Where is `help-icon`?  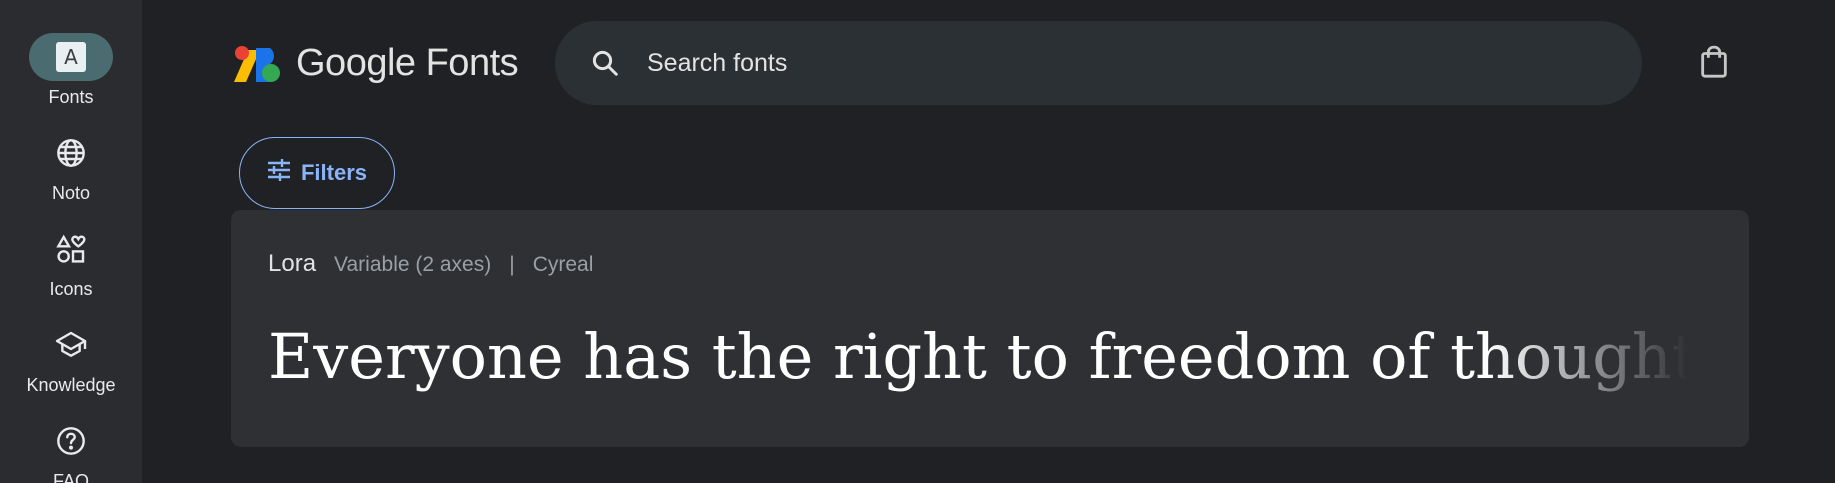
help-icon is located at coordinates (71, 441).